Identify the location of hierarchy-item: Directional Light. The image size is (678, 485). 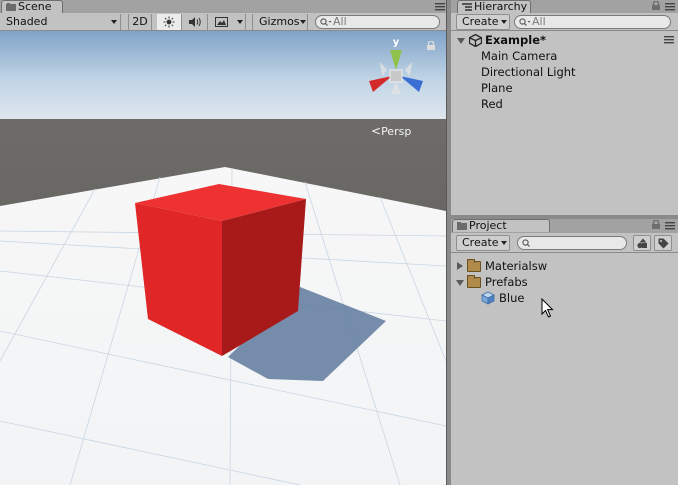
(528, 72).